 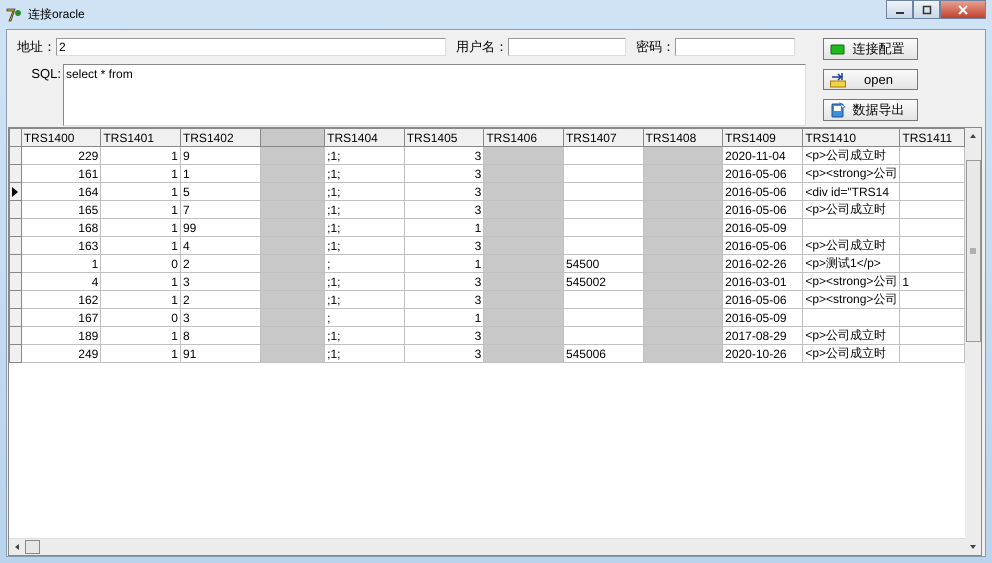 What do you see at coordinates (870, 49) in the screenshot?
I see `connect-button: 连接配置` at bounding box center [870, 49].